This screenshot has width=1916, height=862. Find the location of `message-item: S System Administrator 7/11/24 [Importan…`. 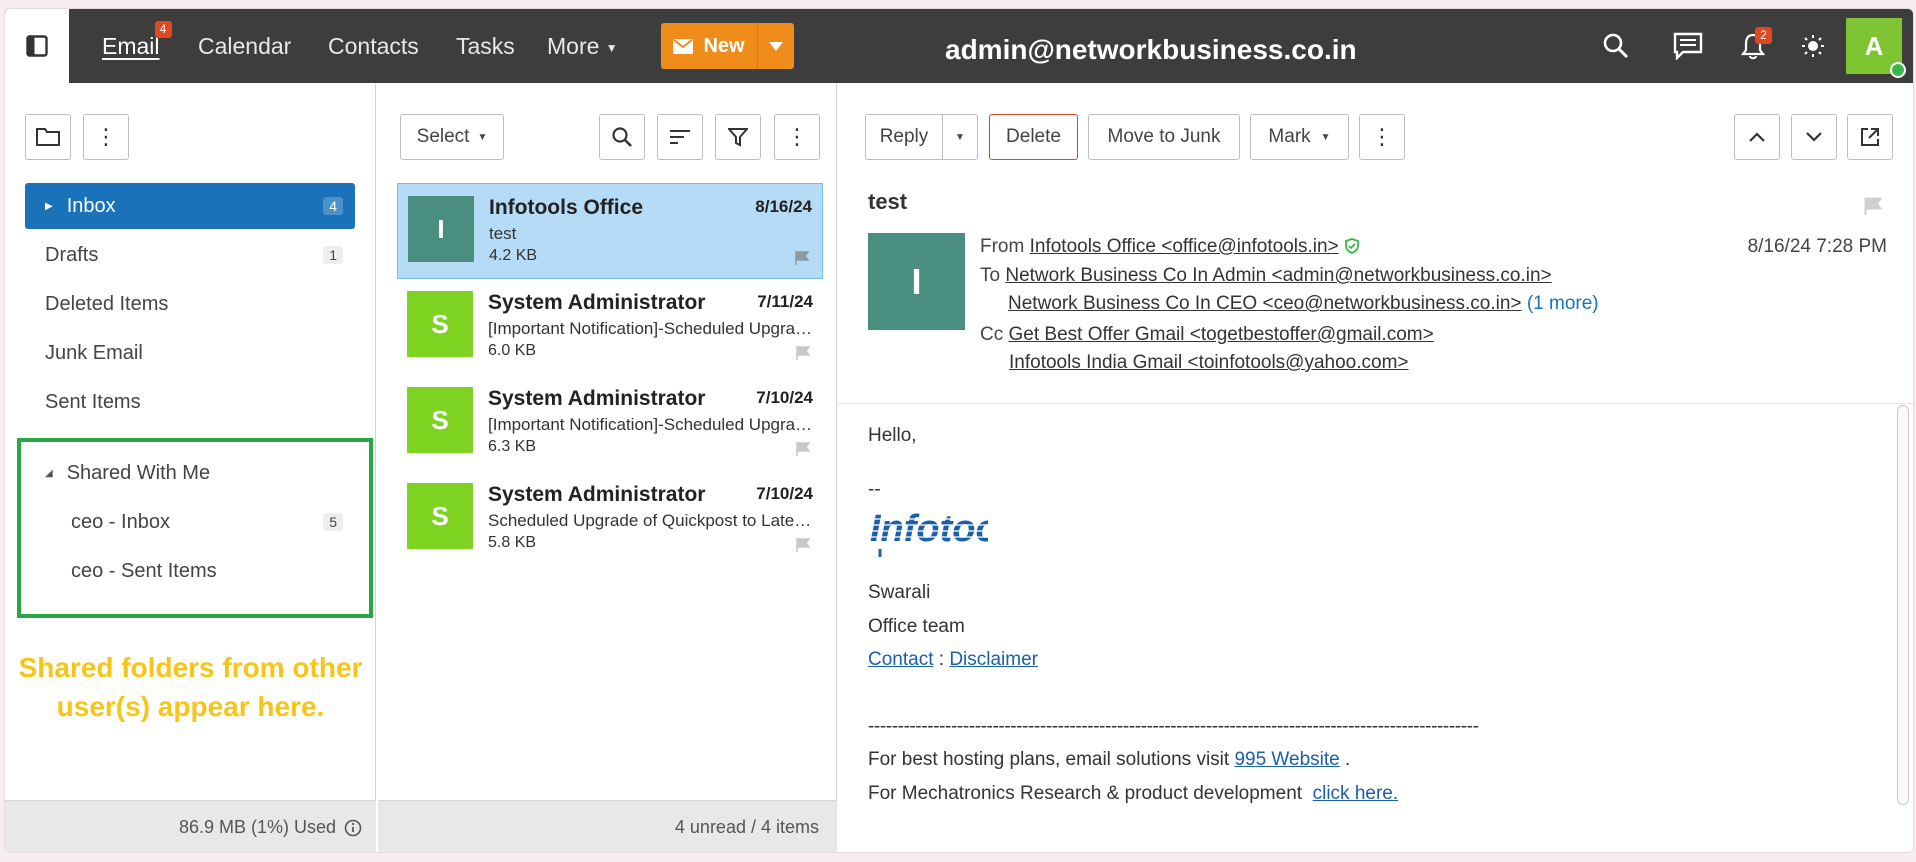

message-item: S System Administrator 7/11/24 [Importan… is located at coordinates (610, 327).